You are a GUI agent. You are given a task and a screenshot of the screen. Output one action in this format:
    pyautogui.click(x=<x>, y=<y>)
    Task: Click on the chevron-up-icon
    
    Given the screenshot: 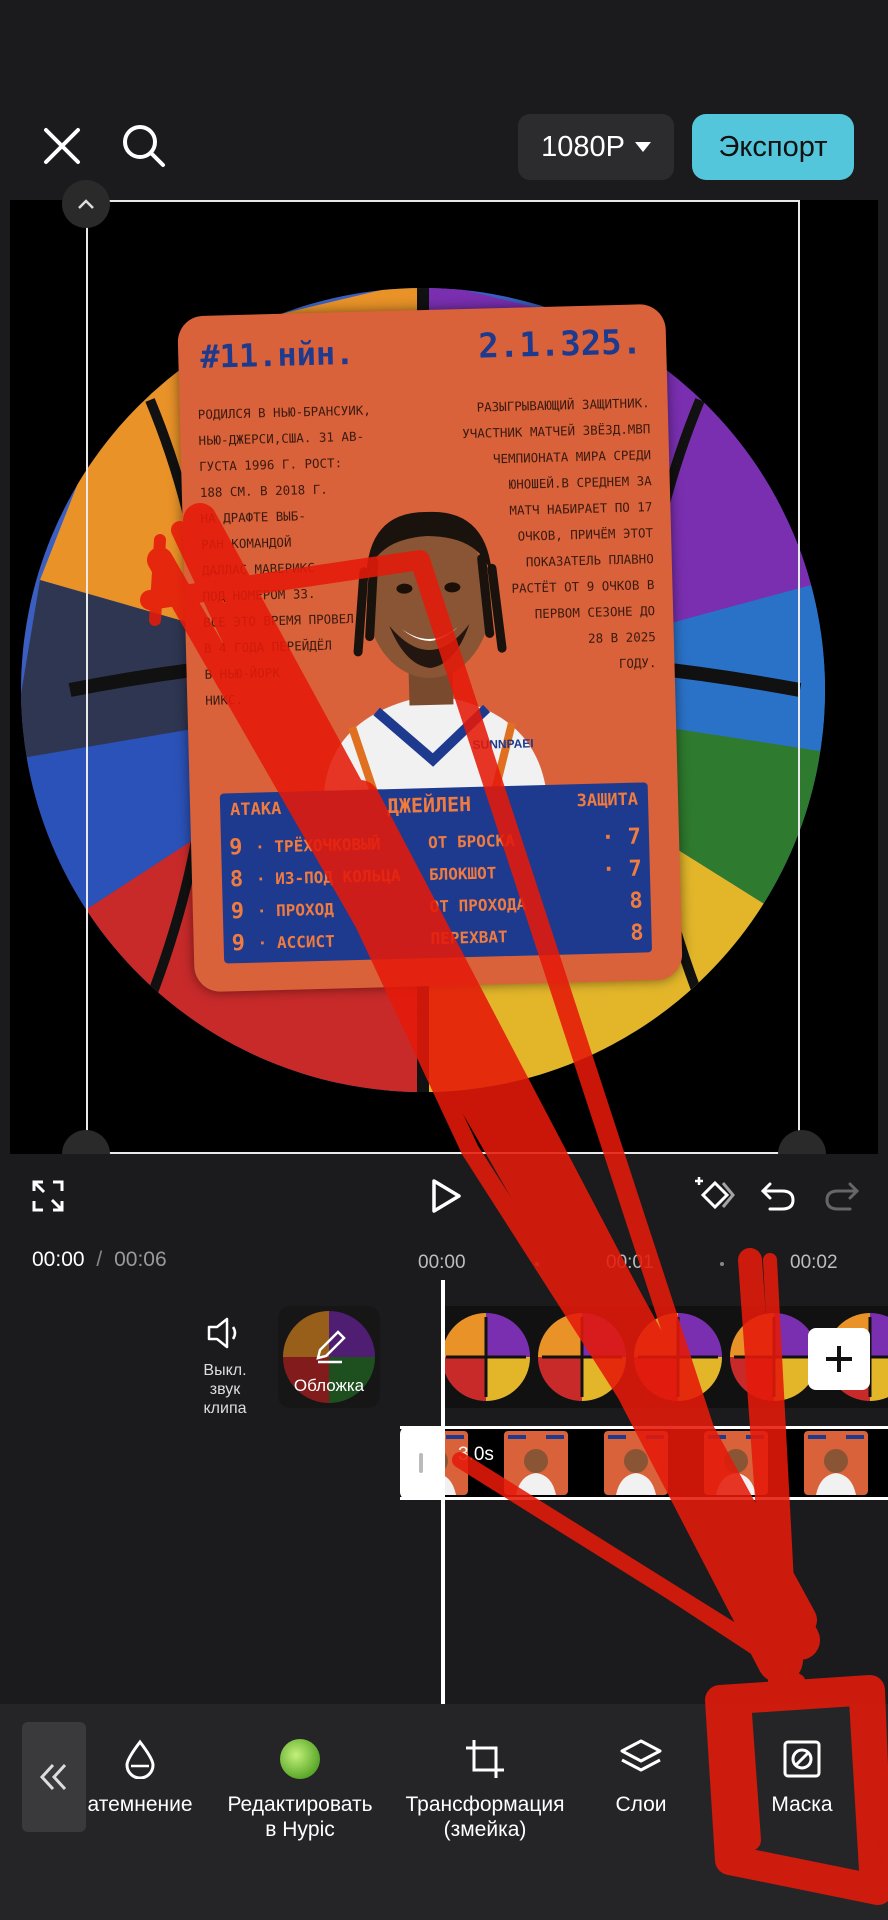 What is the action you would take?
    pyautogui.click(x=86, y=204)
    